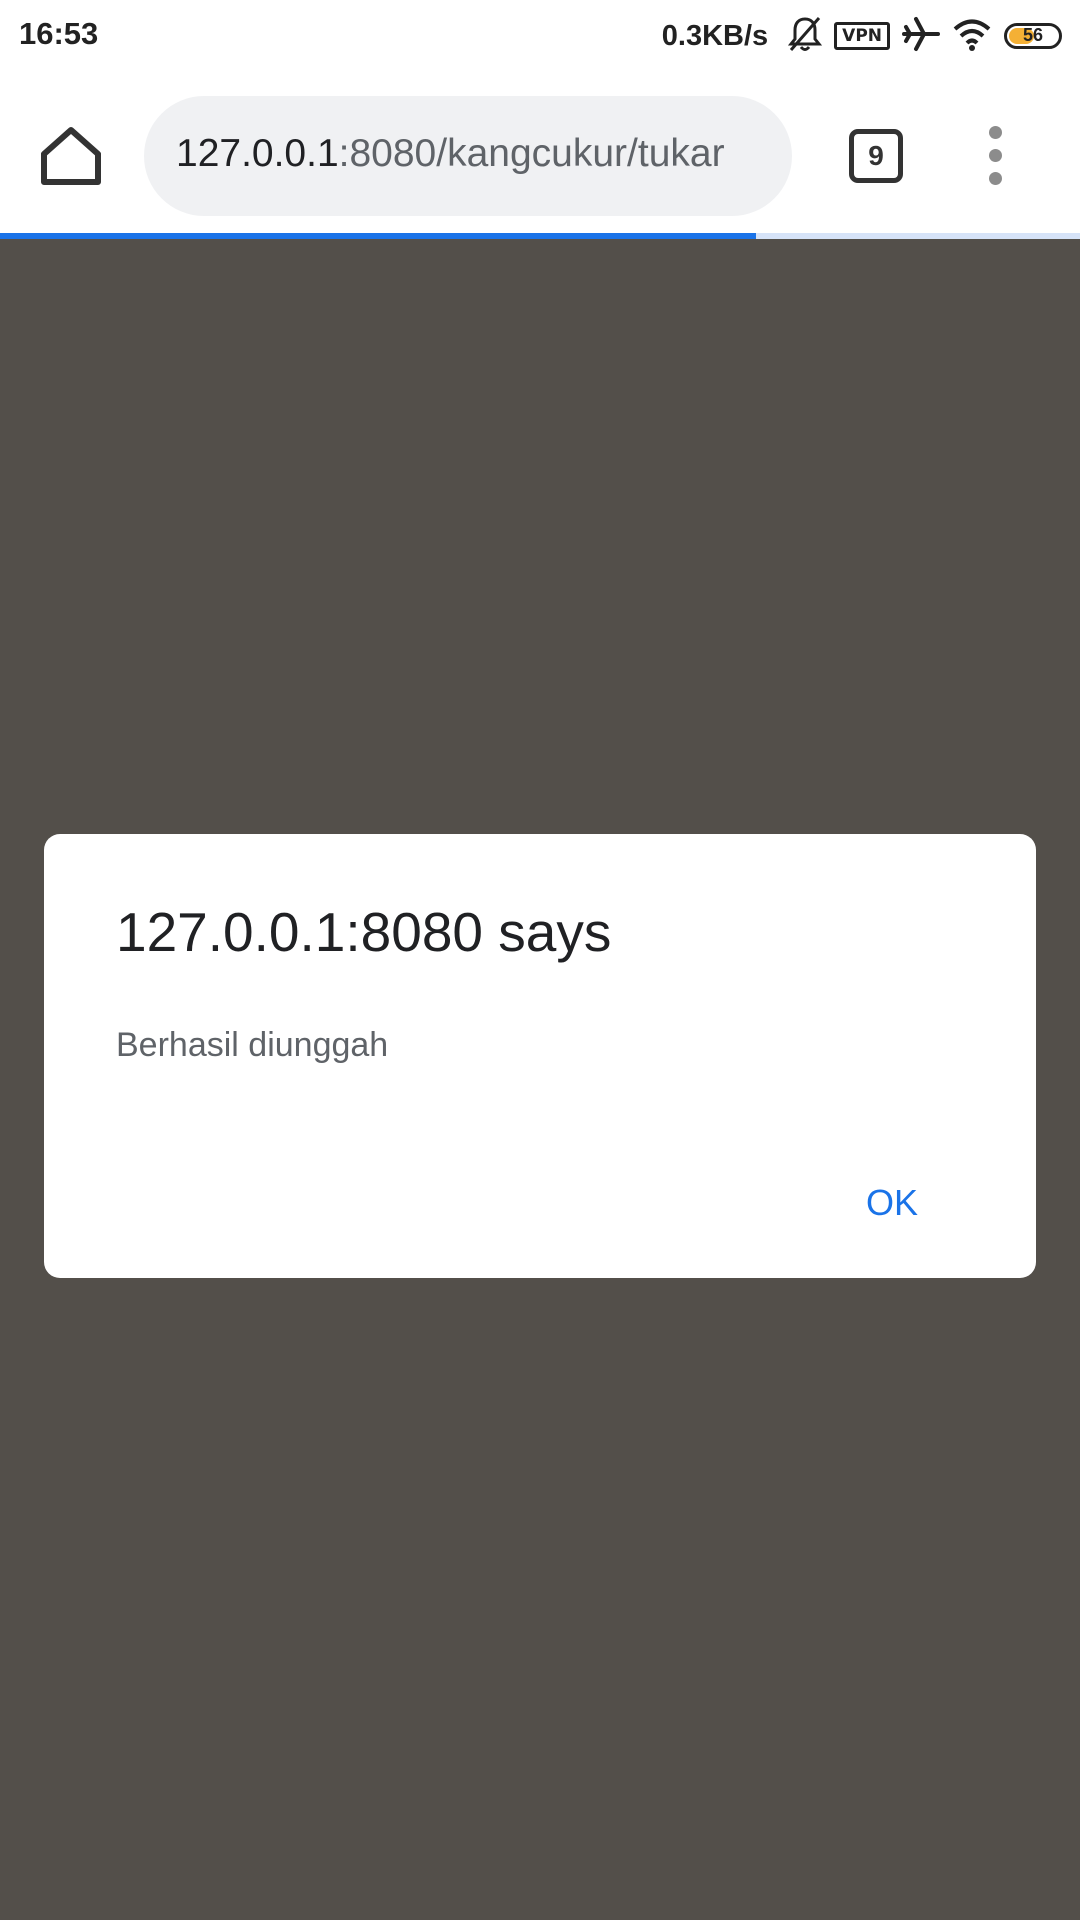 The width and height of the screenshot is (1080, 1920). Describe the element at coordinates (921, 36) in the screenshot. I see `airplane-icon` at that location.